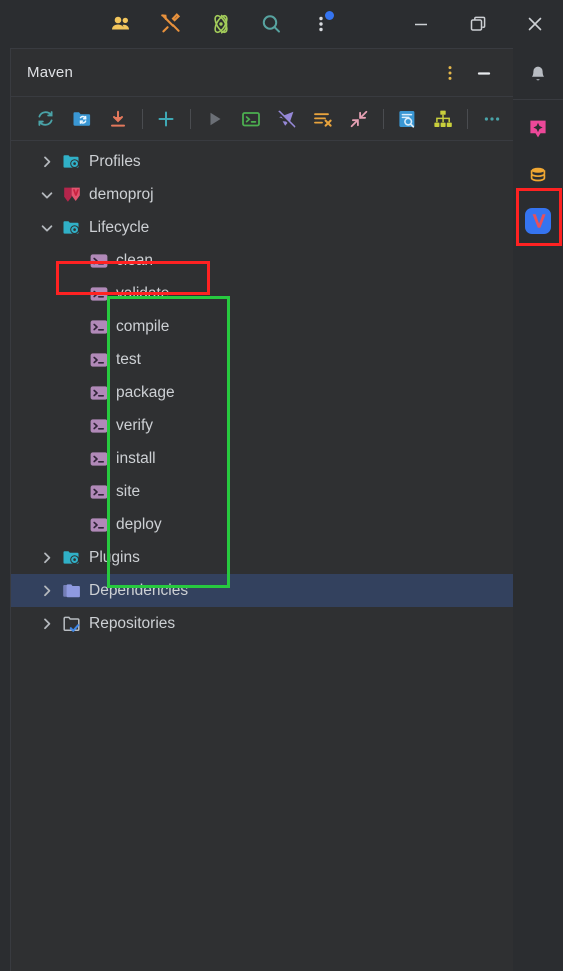 The image size is (563, 971). Describe the element at coordinates (145, 392) in the screenshot. I see `tree-node-label: package` at that location.